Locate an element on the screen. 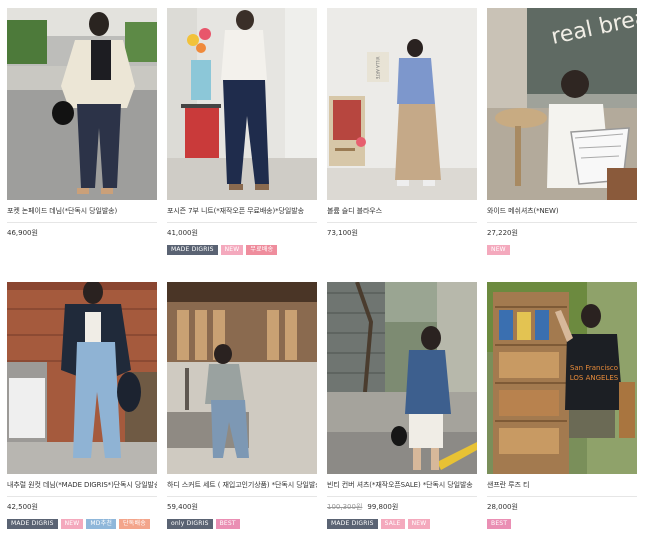 This screenshot has width=648, height=543. badge-list: BEST is located at coordinates (562, 524).